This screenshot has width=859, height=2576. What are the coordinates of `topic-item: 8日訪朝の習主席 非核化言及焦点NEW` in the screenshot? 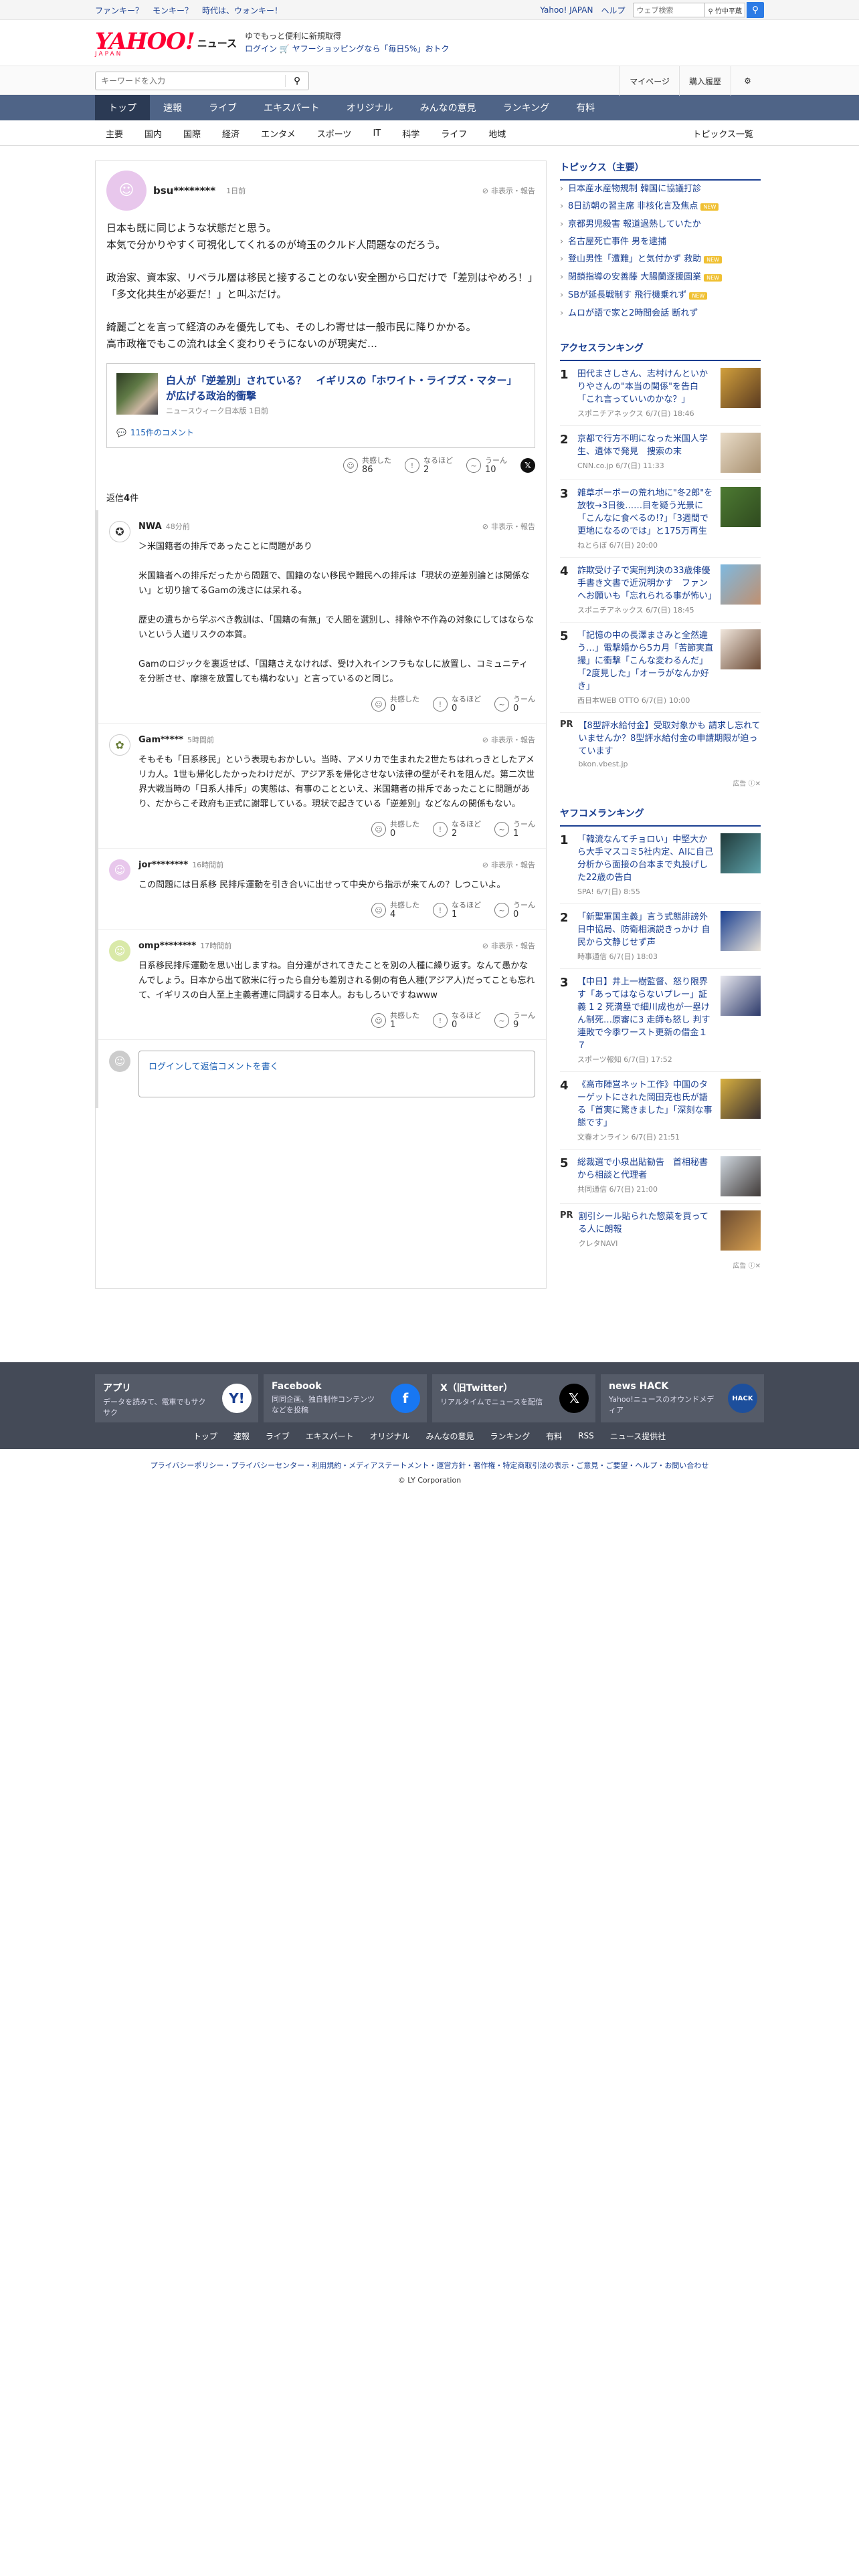 It's located at (660, 207).